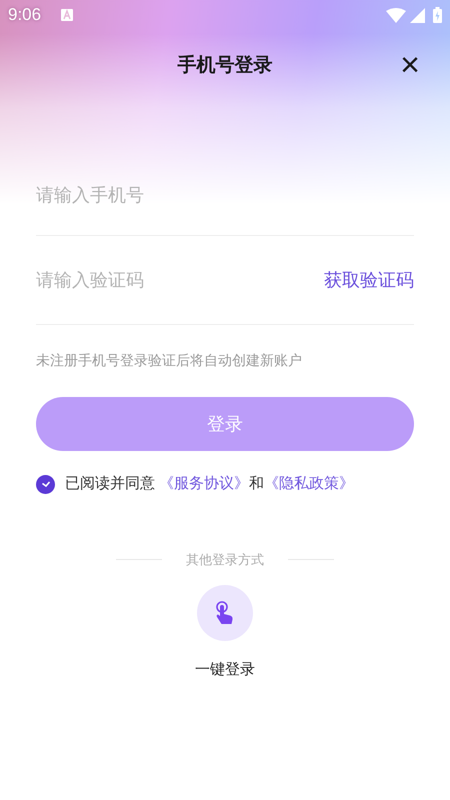 The image size is (450, 800). I want to click on agreement-checkbox, so click(45, 484).